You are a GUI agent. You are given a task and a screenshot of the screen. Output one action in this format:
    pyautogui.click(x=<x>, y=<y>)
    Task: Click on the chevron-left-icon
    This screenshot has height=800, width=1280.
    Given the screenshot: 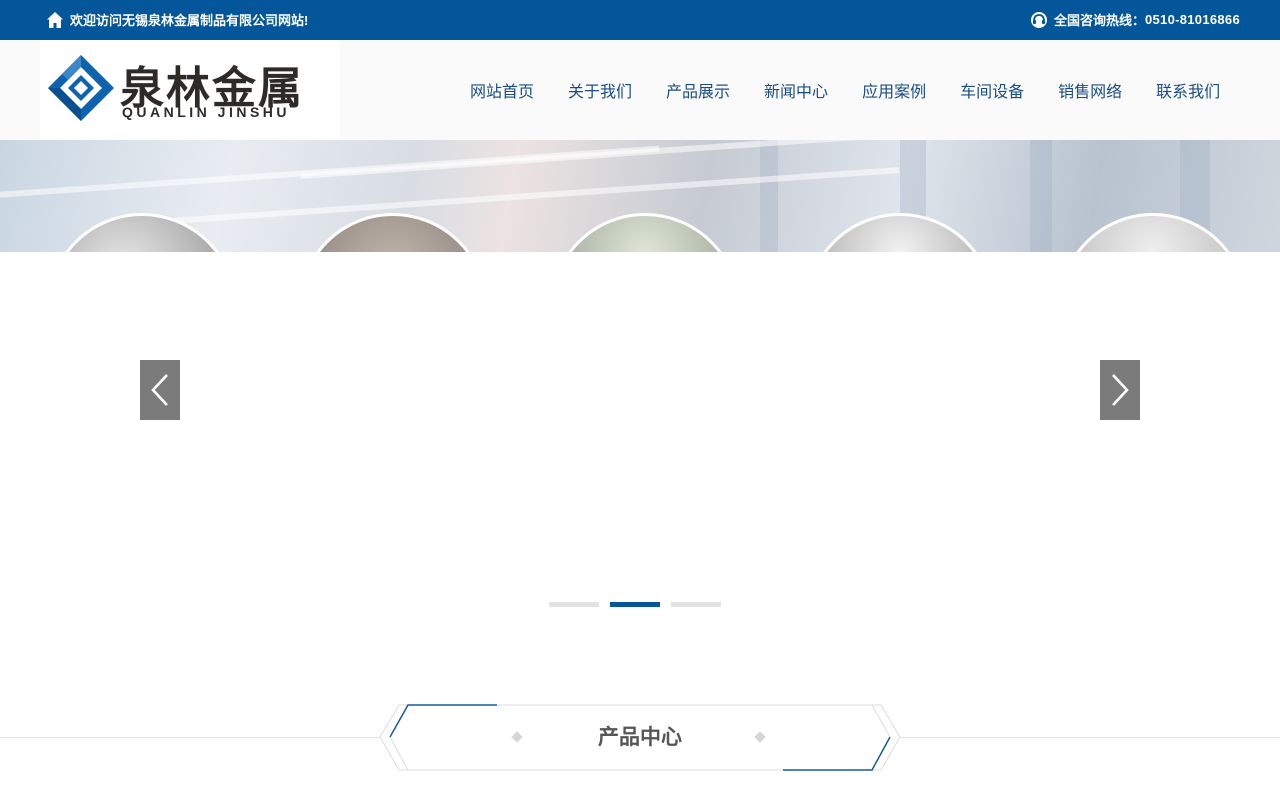 What is the action you would take?
    pyautogui.click(x=159, y=390)
    